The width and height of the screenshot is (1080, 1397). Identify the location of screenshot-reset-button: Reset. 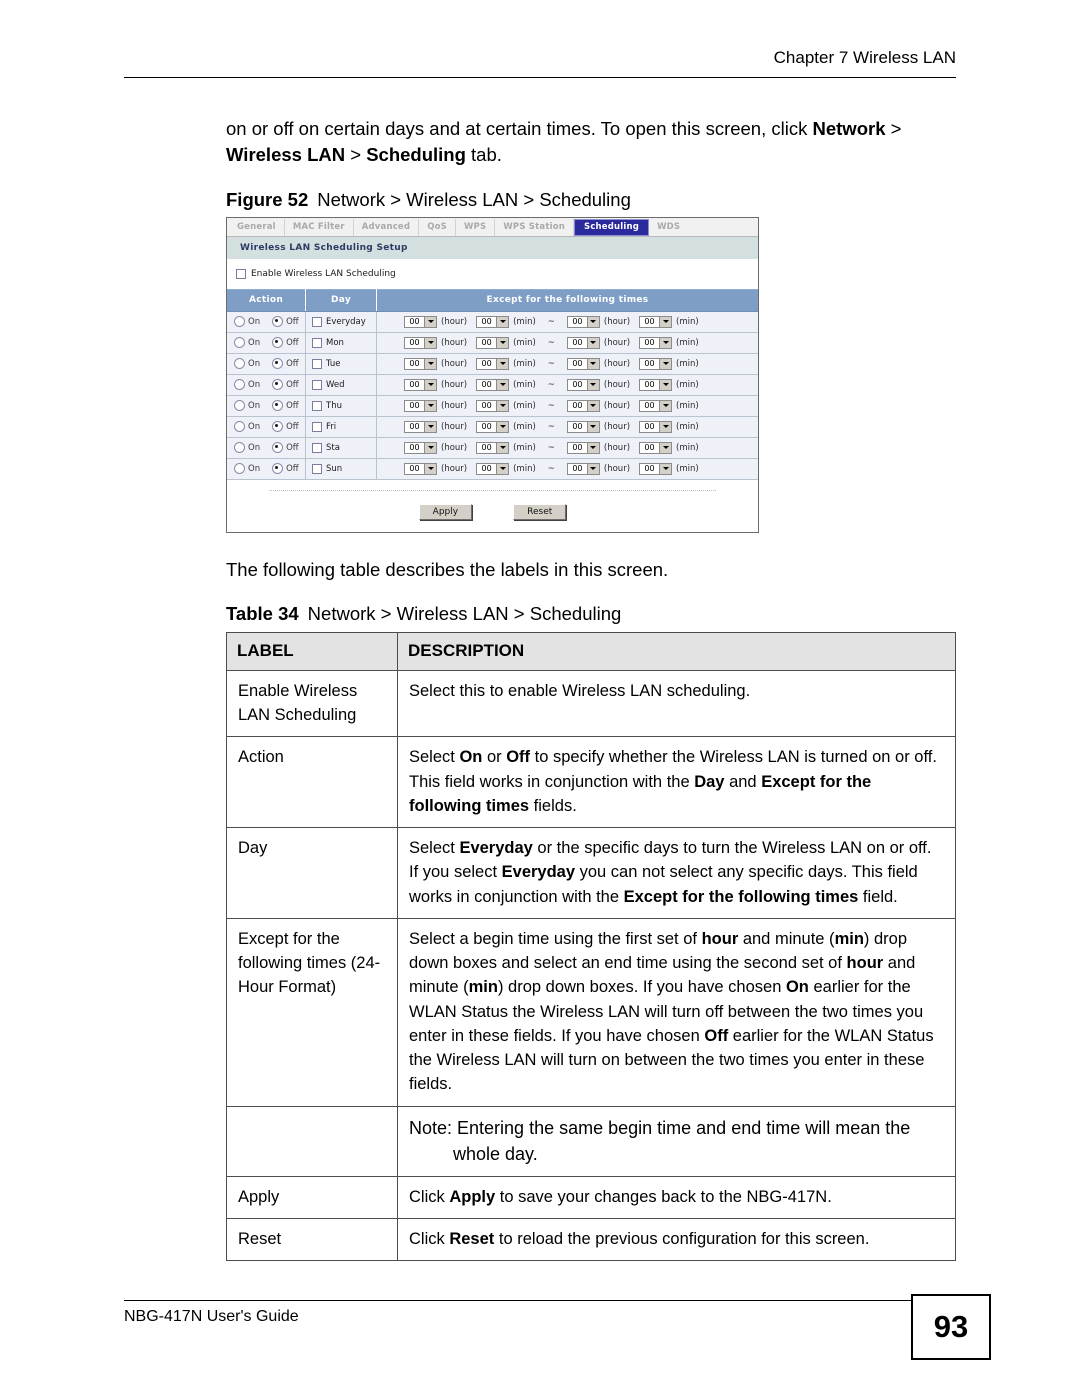
(540, 511).